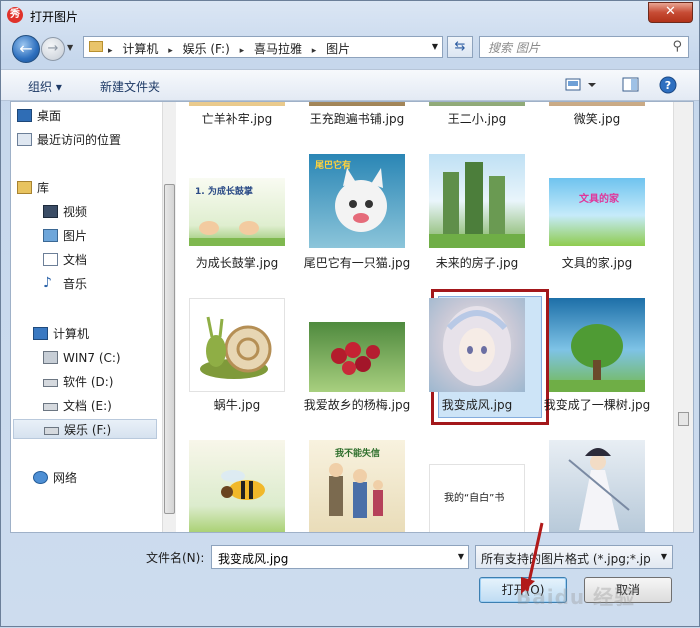  Describe the element at coordinates (460, 47) in the screenshot. I see `refresh-button: ⇆` at that location.